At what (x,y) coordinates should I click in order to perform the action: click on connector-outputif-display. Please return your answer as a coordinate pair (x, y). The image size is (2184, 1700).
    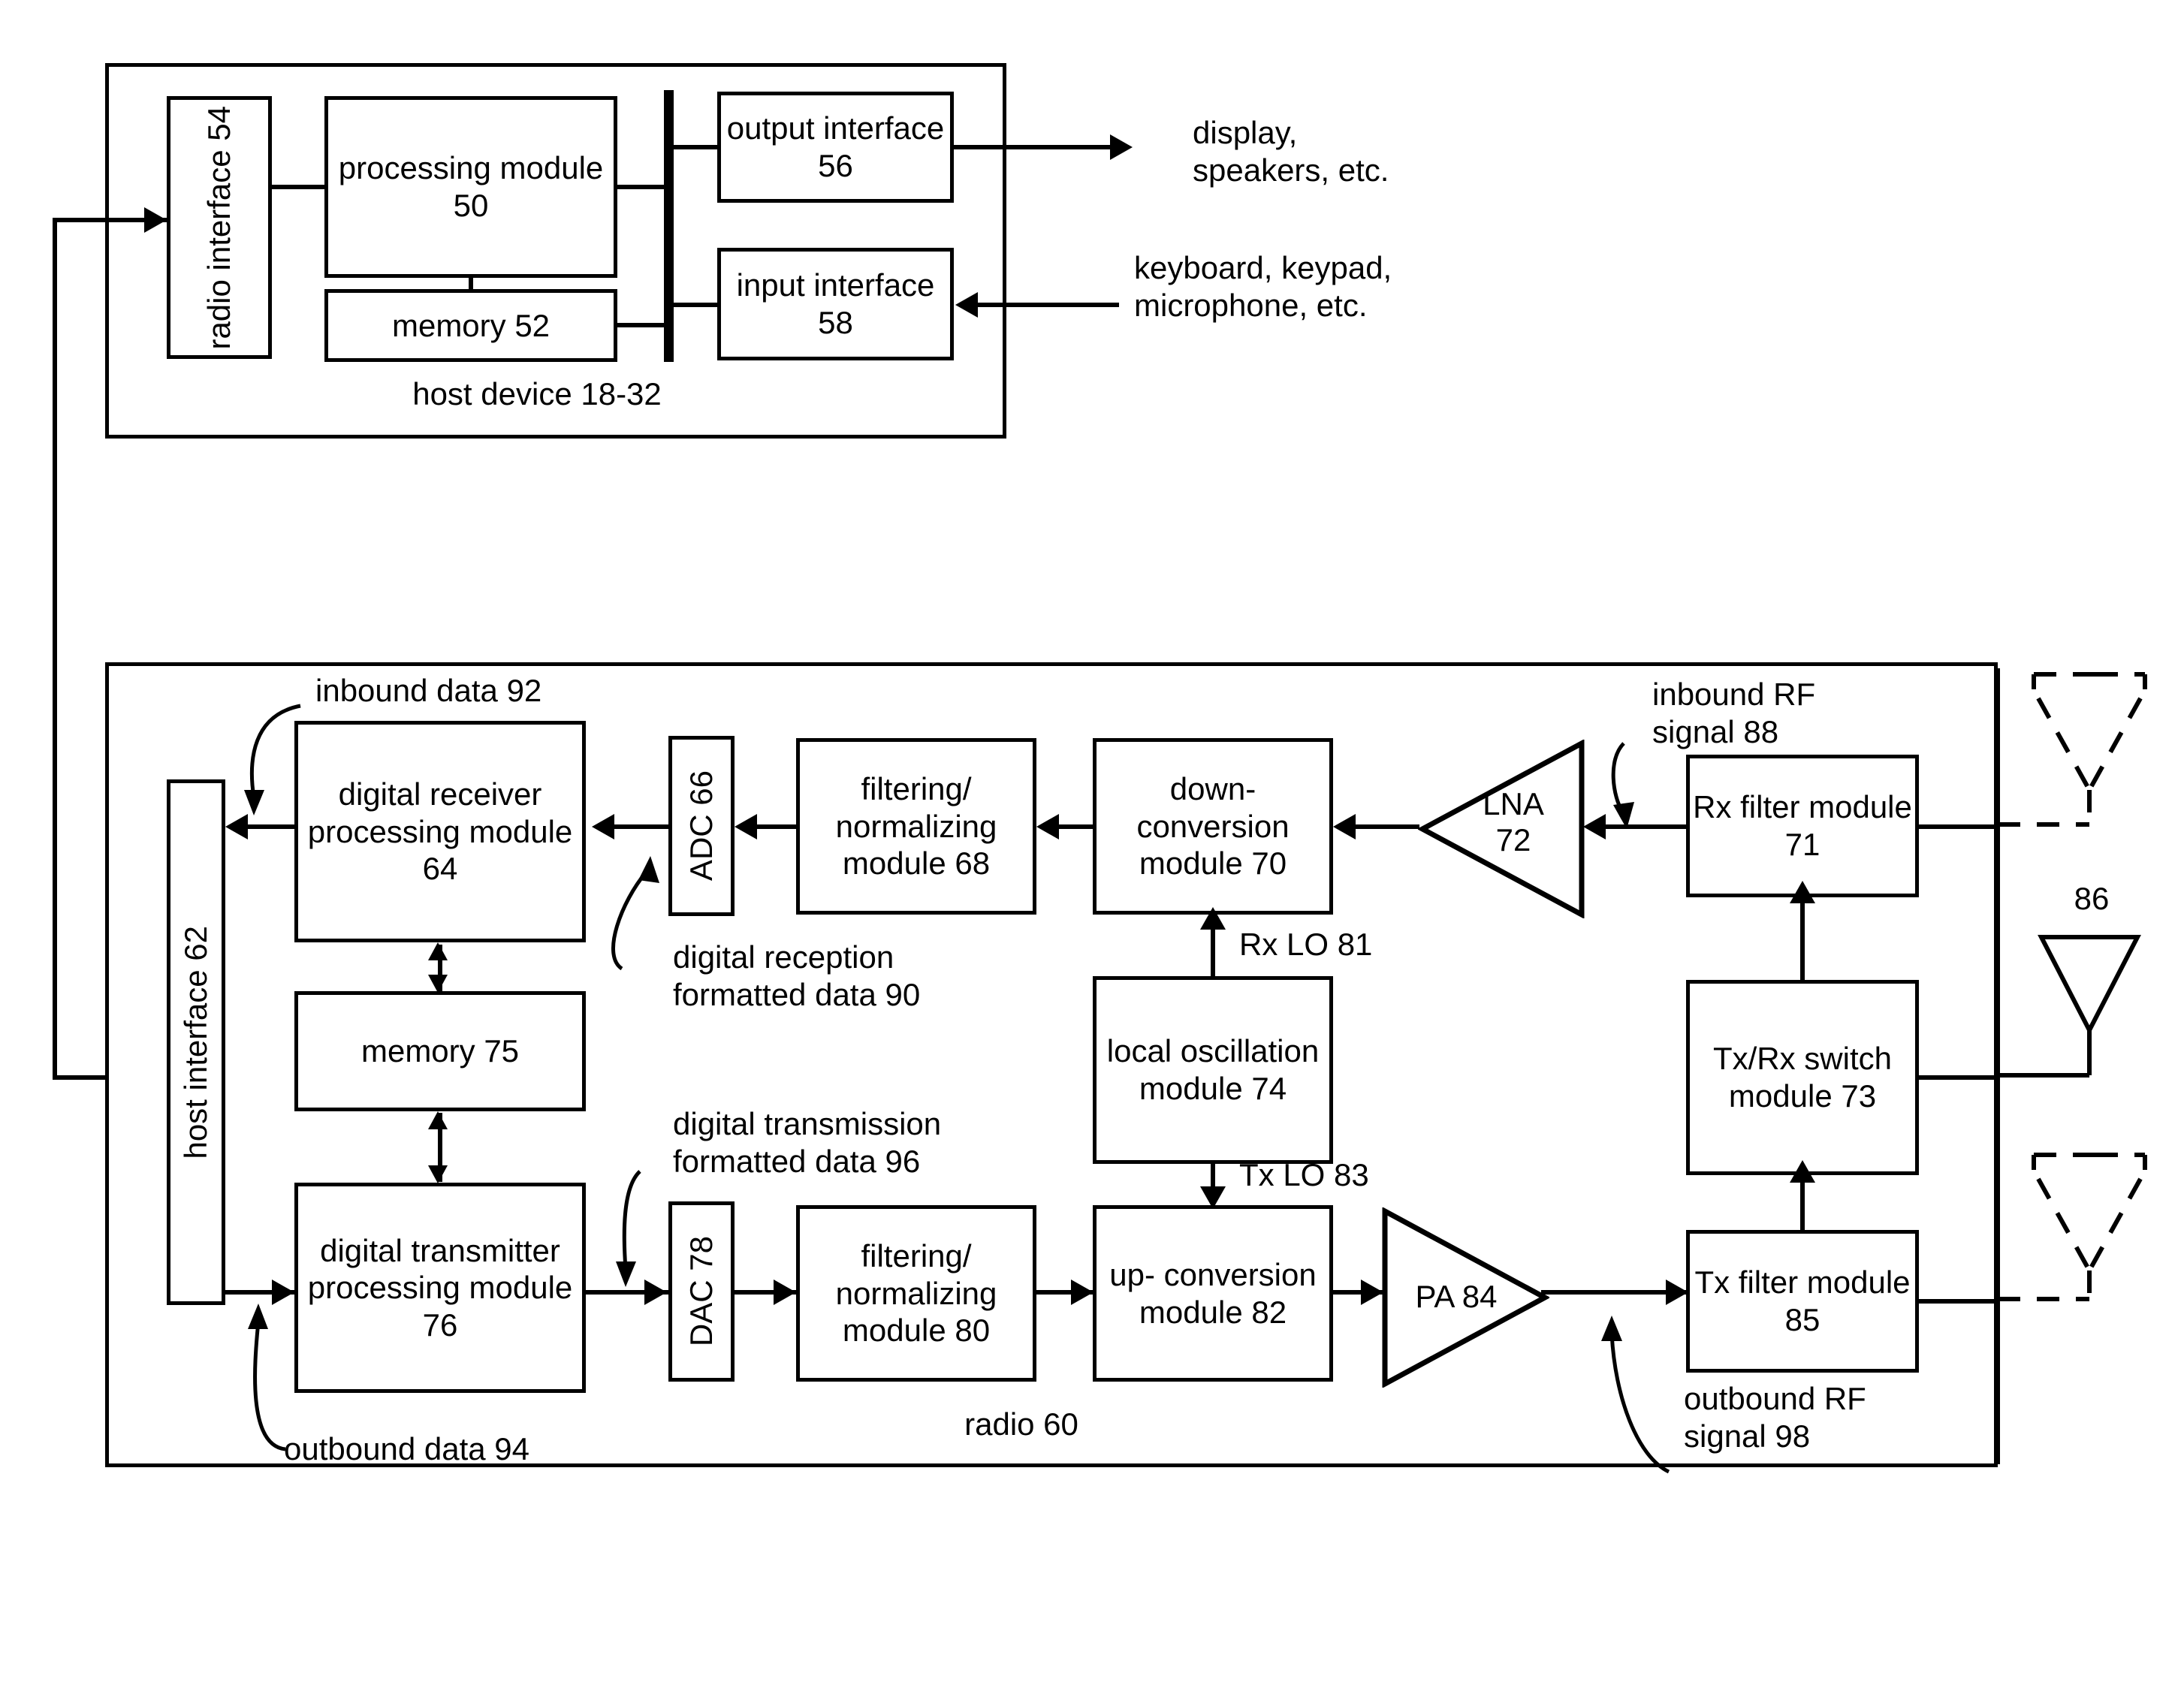
    Looking at the image, I should click on (1033, 147).